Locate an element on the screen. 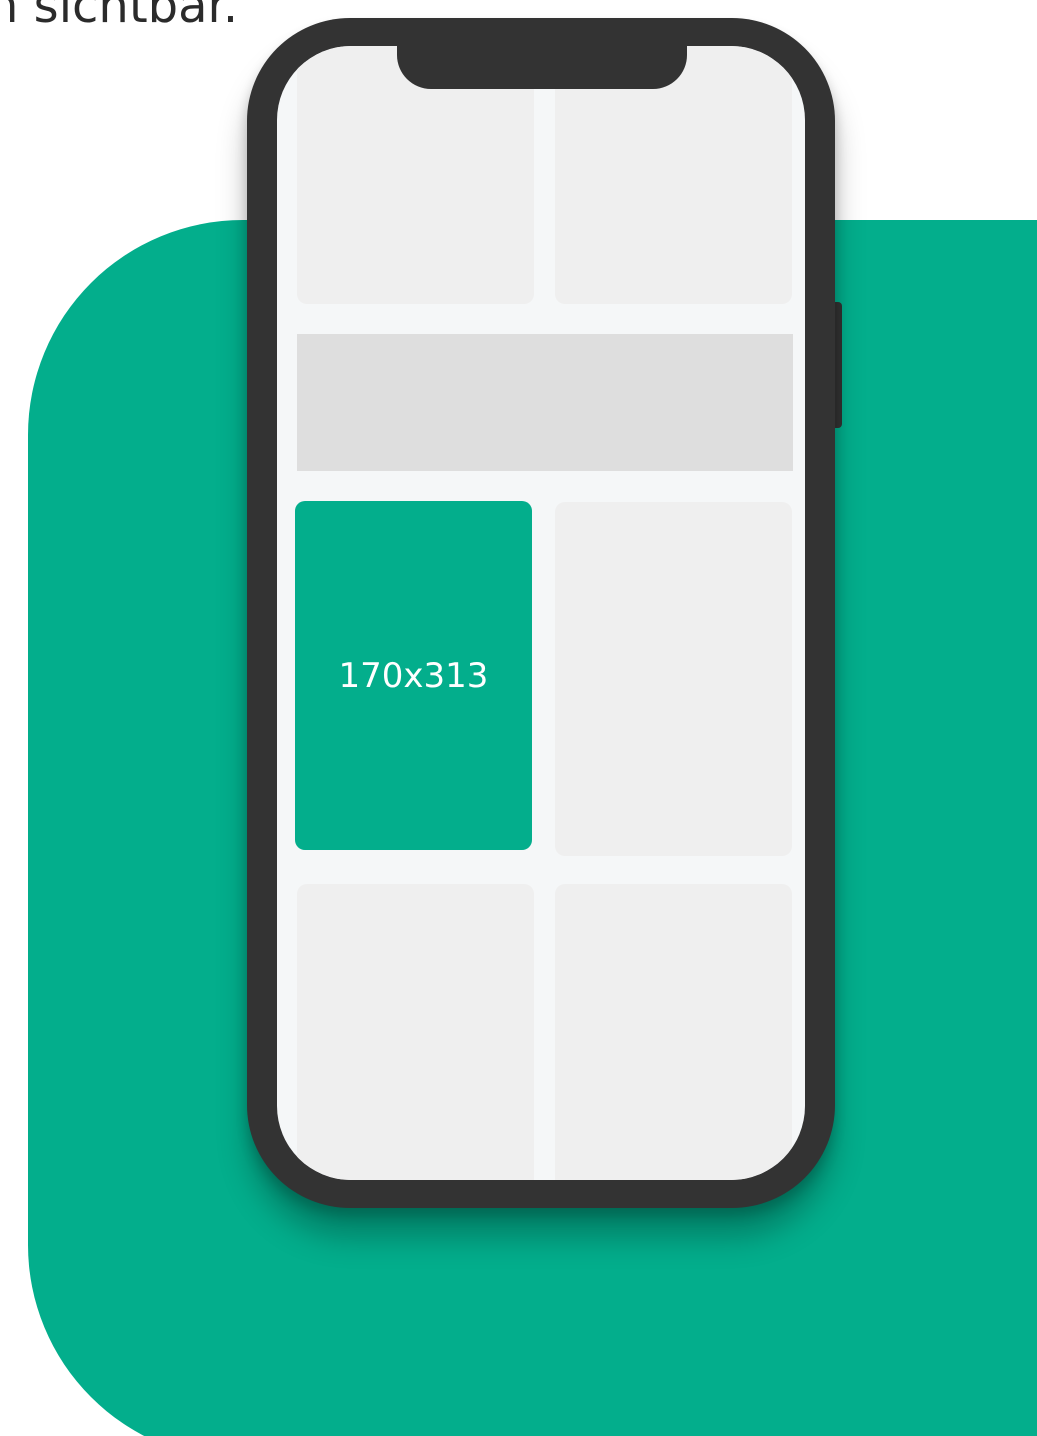 This screenshot has width=1037, height=1436. phone-notch is located at coordinates (542, 53).